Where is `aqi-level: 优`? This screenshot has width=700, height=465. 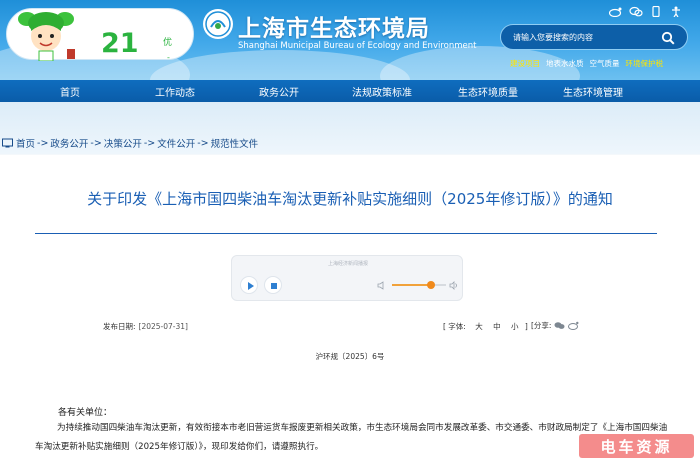
aqi-level: 优 is located at coordinates (168, 43).